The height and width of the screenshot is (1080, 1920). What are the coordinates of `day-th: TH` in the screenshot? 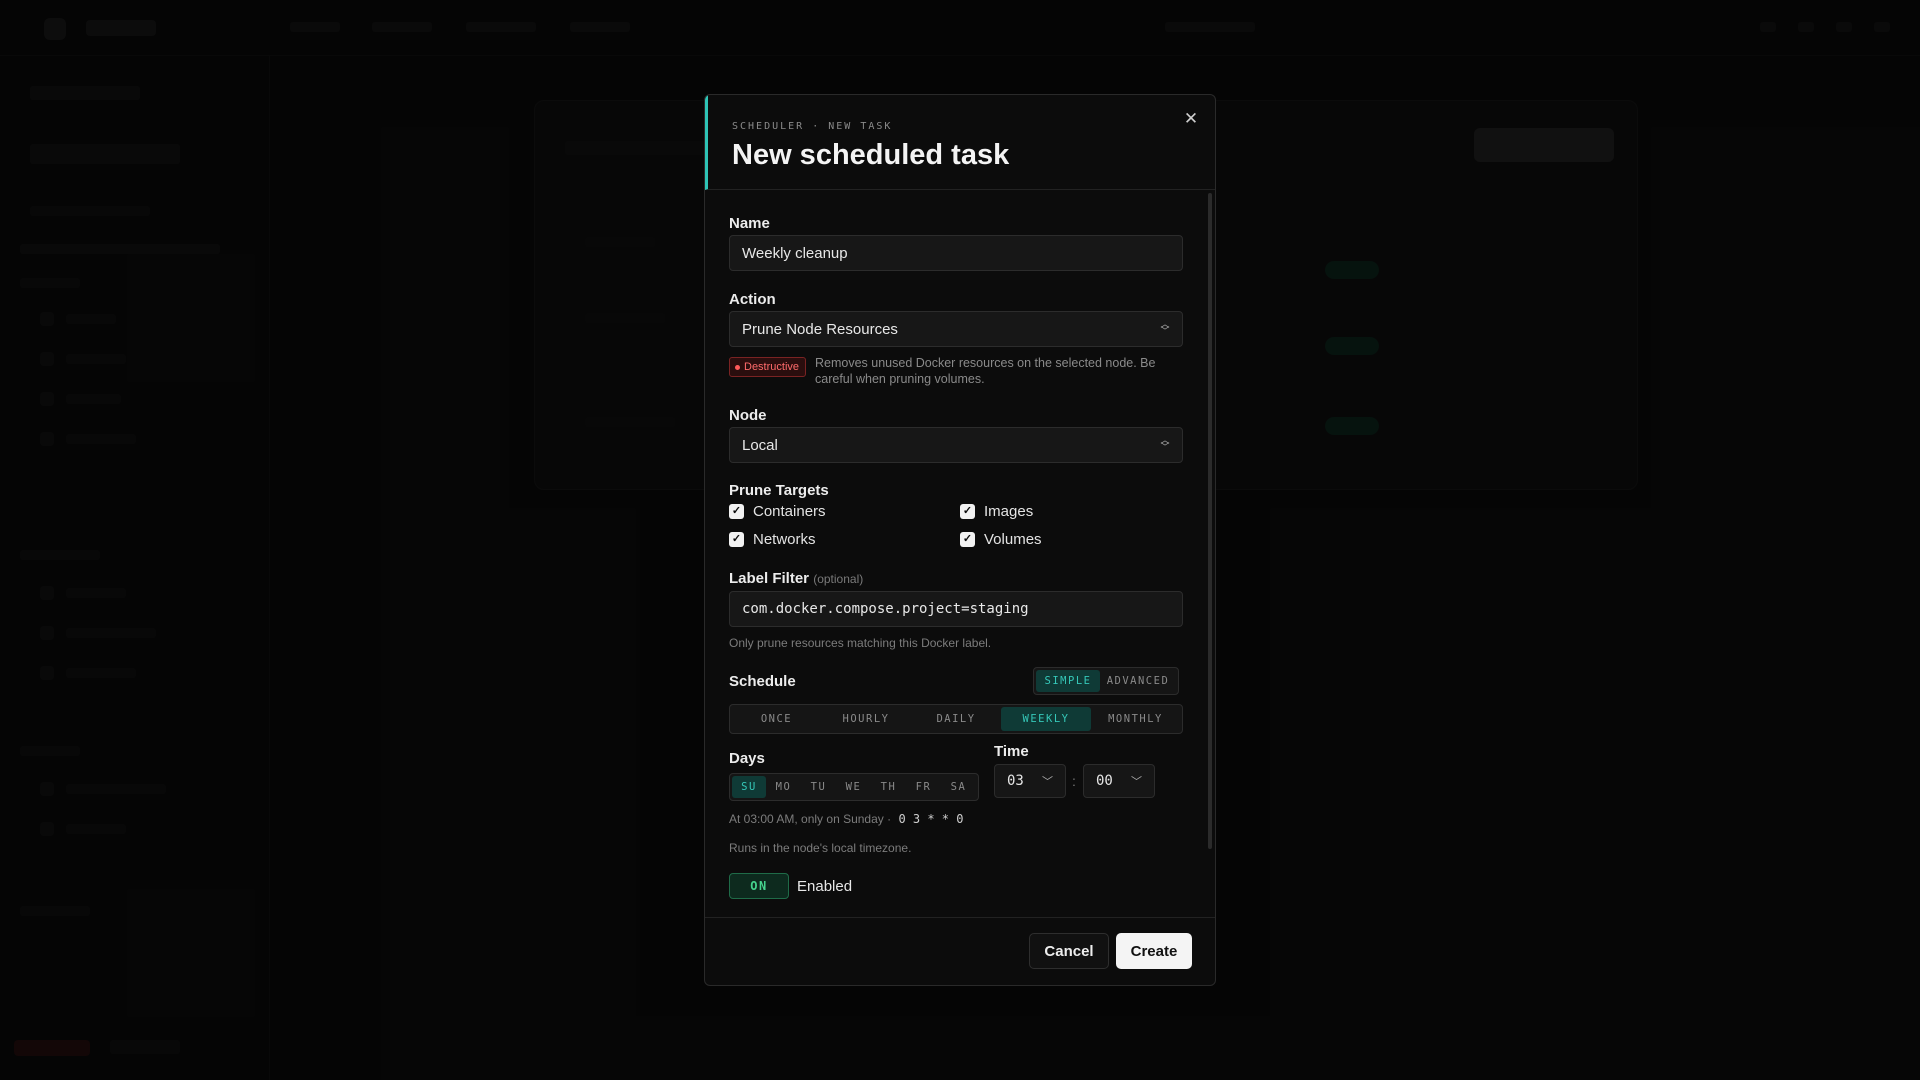 It's located at (888, 787).